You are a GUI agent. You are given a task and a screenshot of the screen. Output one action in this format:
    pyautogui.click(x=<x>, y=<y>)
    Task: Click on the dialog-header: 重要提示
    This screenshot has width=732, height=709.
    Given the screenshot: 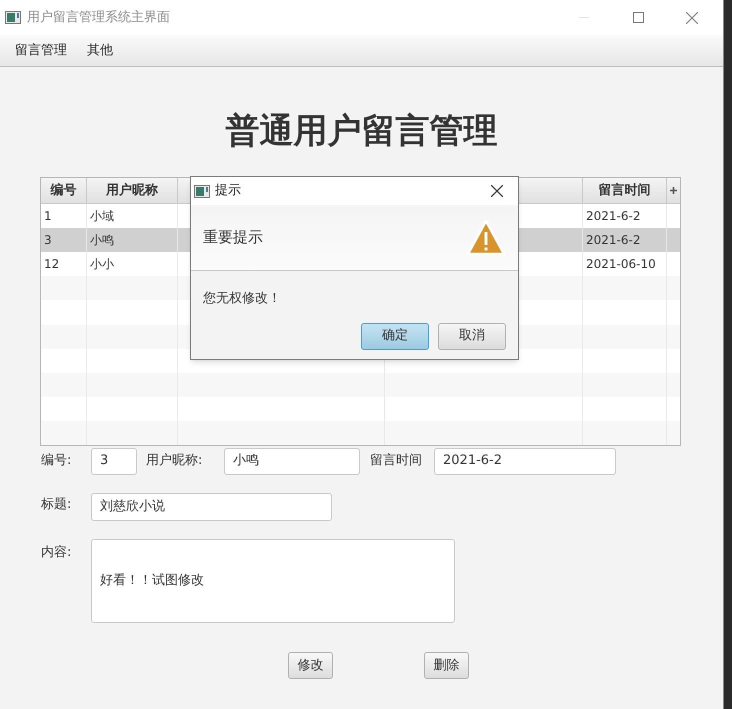 What is the action you would take?
    pyautogui.click(x=233, y=237)
    